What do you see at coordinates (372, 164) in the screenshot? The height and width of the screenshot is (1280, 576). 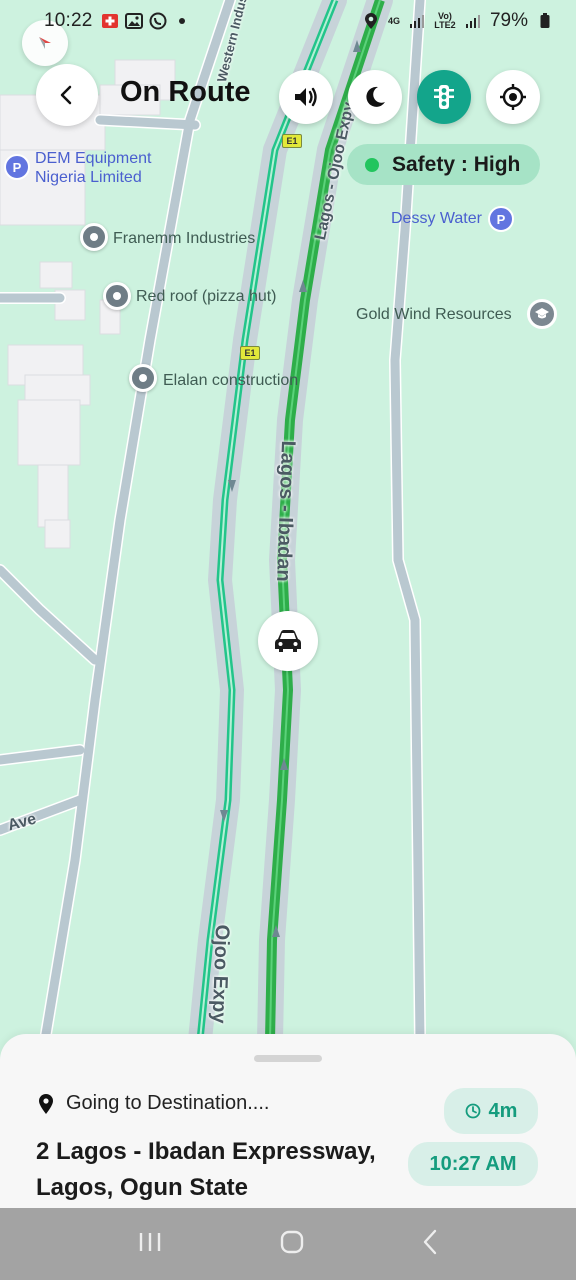 I see `safety-status-dot` at bounding box center [372, 164].